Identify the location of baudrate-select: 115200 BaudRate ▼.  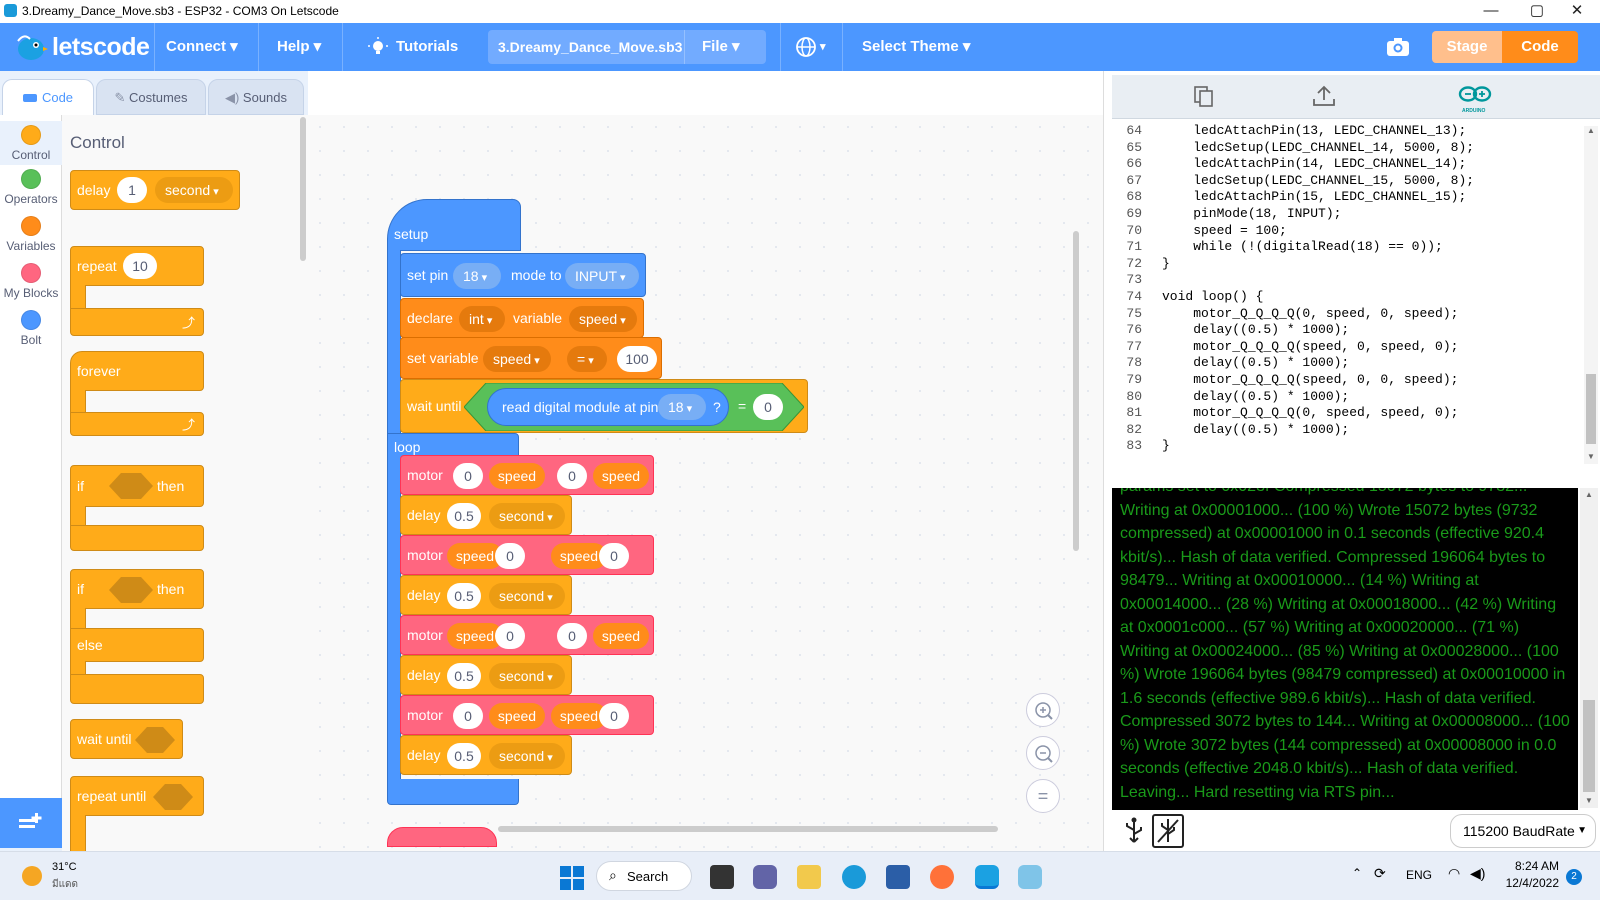
(1523, 831).